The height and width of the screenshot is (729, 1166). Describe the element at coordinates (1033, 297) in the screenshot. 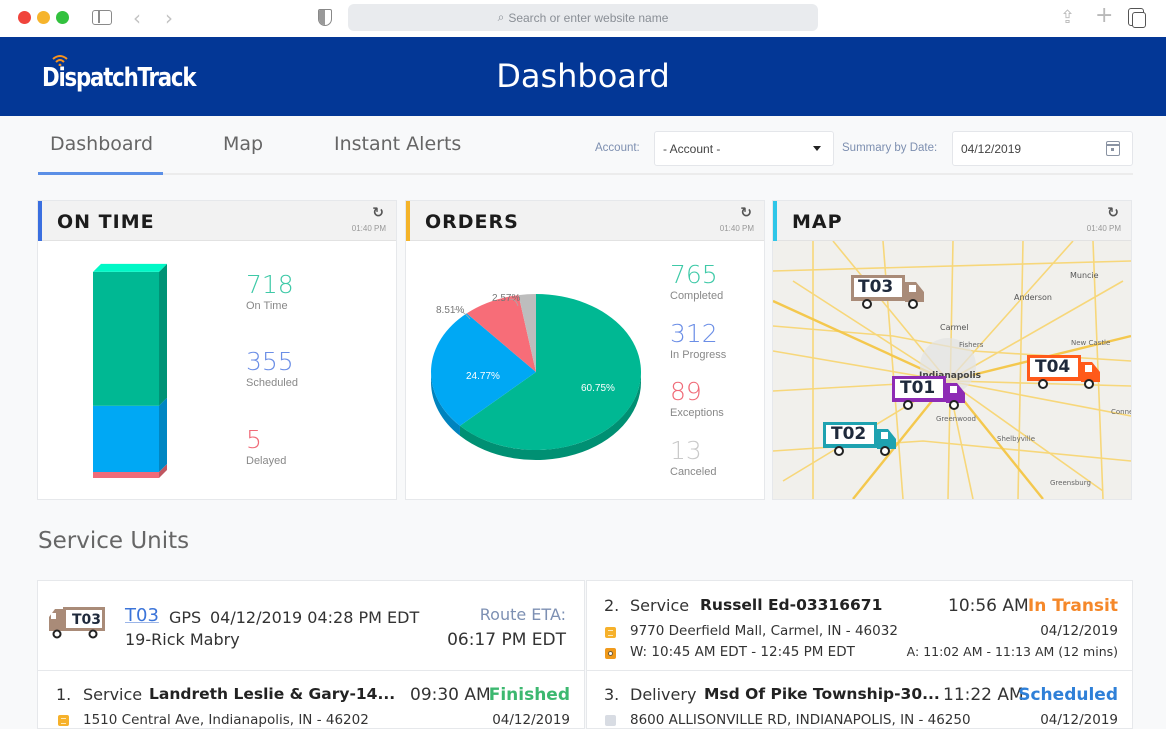

I see `map-place-label: Anderson` at that location.